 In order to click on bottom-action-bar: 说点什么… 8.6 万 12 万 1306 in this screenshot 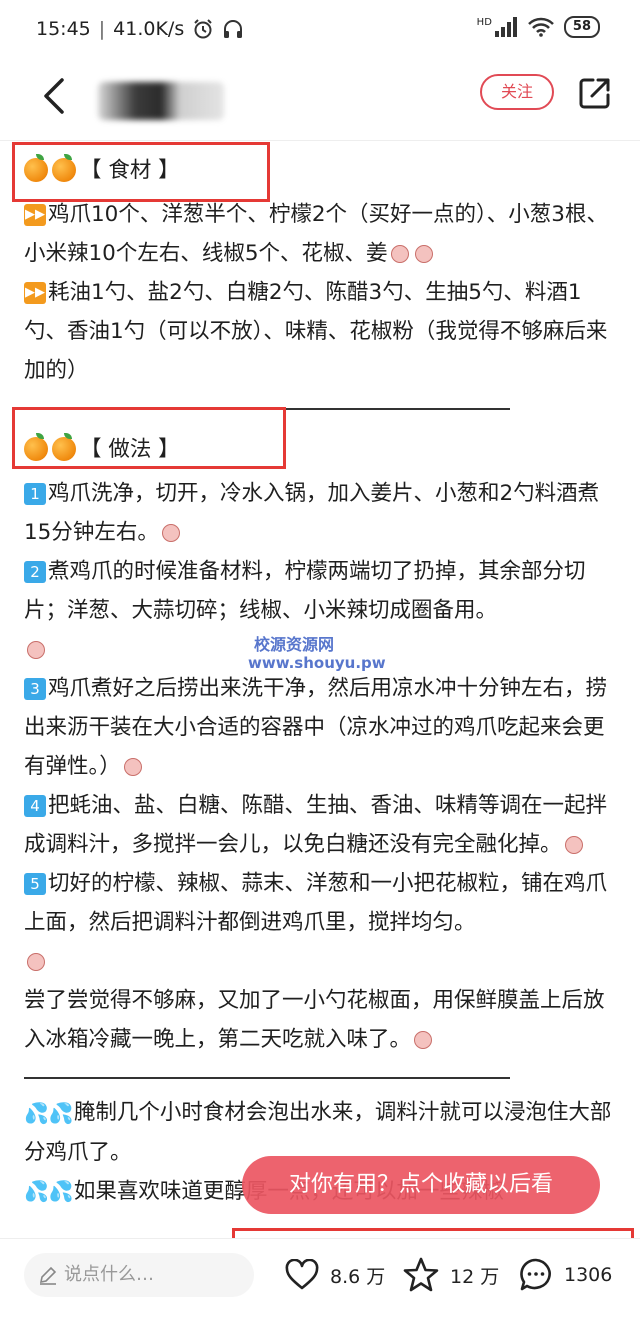, I will do `click(320, 1281)`.